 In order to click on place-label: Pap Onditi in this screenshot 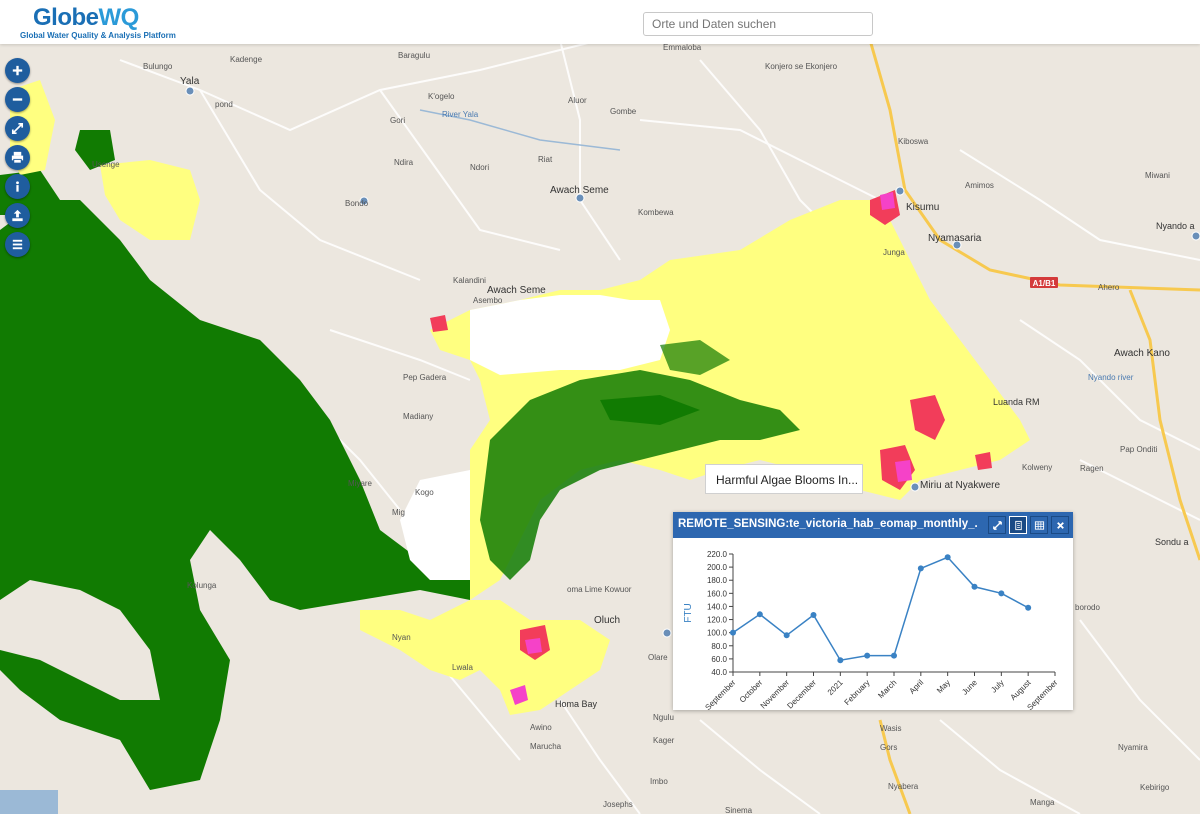, I will do `click(1139, 449)`.